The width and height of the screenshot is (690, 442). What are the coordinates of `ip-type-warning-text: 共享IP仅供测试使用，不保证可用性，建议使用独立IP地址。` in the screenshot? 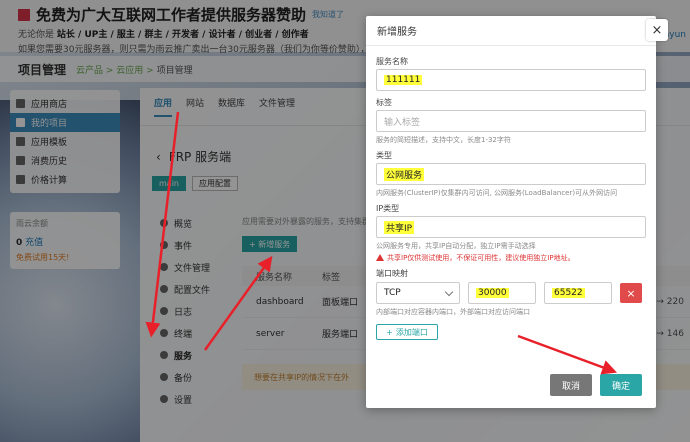 It's located at (481, 257).